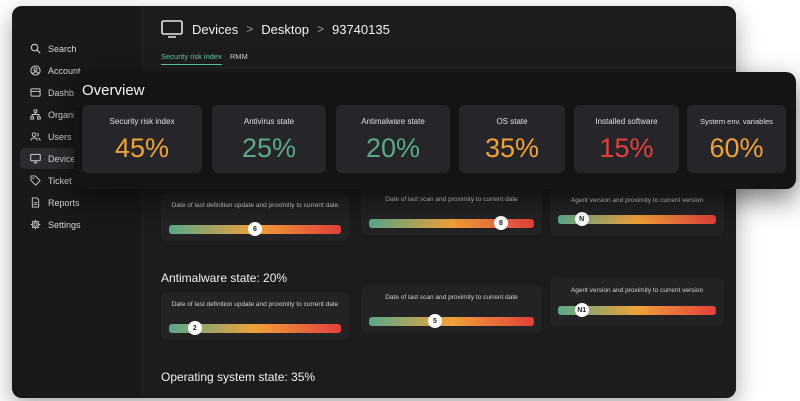 This screenshot has height=401, width=800. What do you see at coordinates (142, 148) in the screenshot?
I see `score-value: 45%` at bounding box center [142, 148].